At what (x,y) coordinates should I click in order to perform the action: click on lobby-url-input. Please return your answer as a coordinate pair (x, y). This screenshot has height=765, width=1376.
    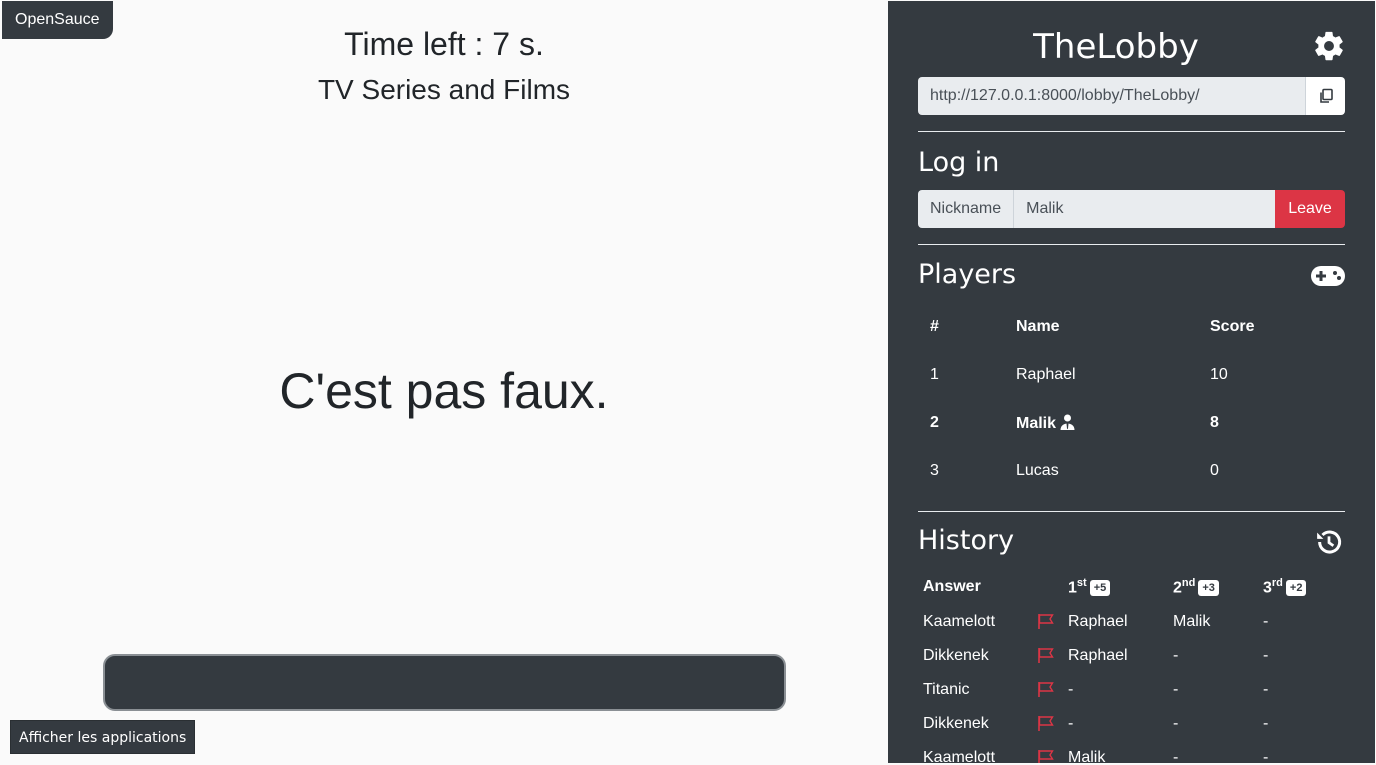
    Looking at the image, I should click on (1111, 96).